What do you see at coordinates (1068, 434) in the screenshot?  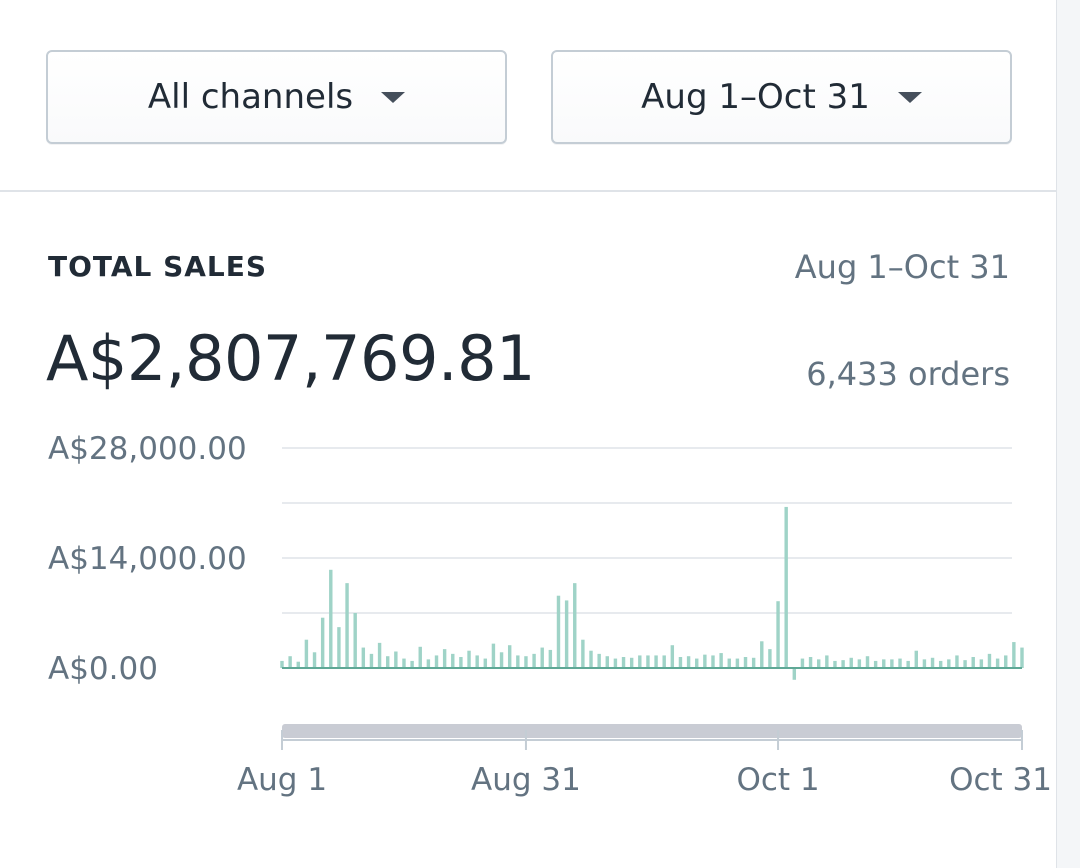 I see `scrollbar-track` at bounding box center [1068, 434].